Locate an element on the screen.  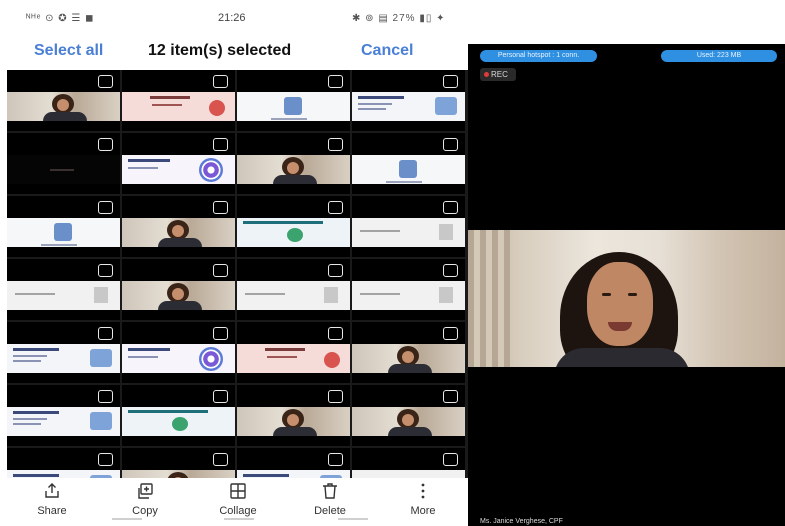
delete-icon is located at coordinates (330, 491).